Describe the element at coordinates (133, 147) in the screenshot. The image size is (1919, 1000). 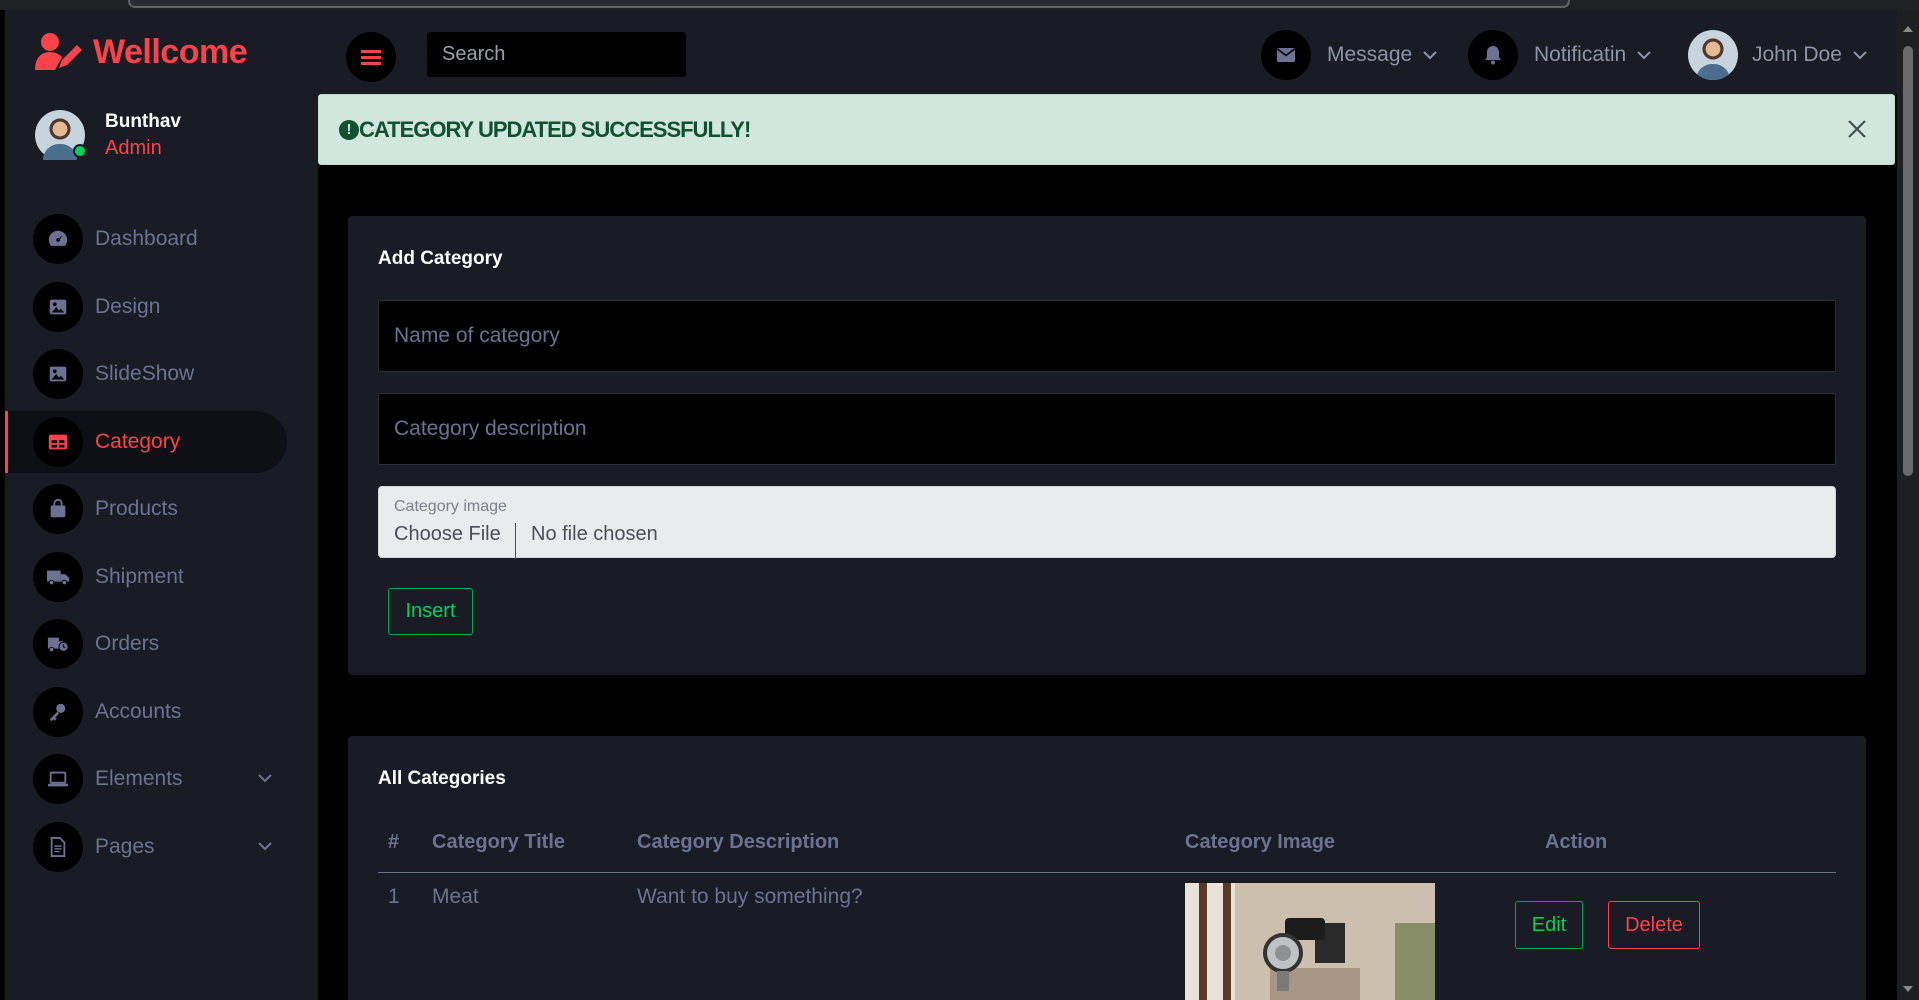
I see `profile-role: Admin` at that location.